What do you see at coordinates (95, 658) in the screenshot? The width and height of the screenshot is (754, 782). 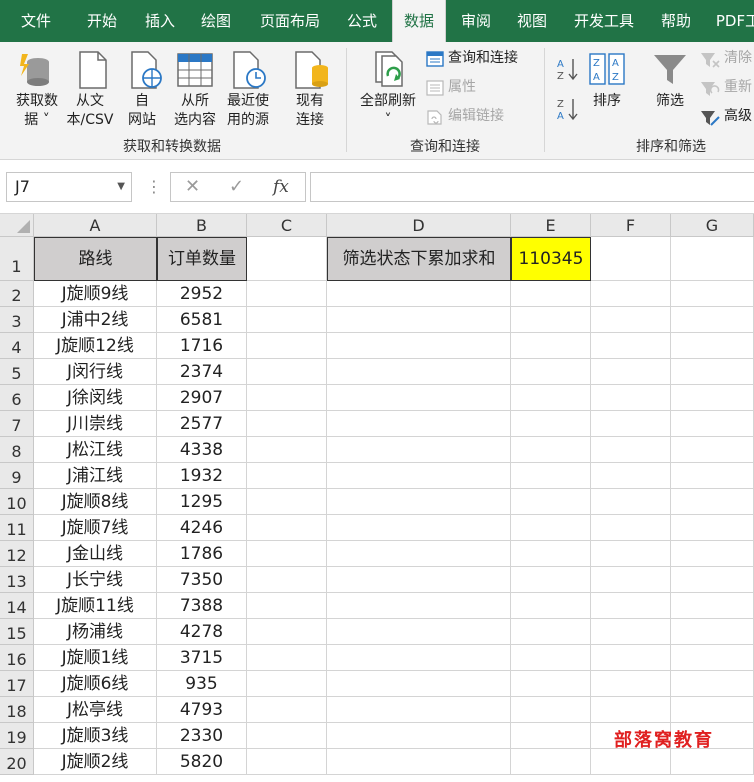 I see `route-cell: J旋顺1线` at bounding box center [95, 658].